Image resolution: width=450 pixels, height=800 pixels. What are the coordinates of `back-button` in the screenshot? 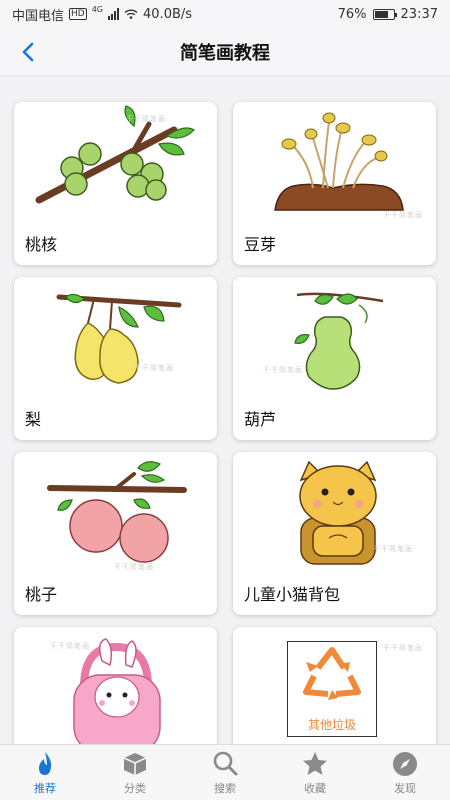 It's located at (28, 52).